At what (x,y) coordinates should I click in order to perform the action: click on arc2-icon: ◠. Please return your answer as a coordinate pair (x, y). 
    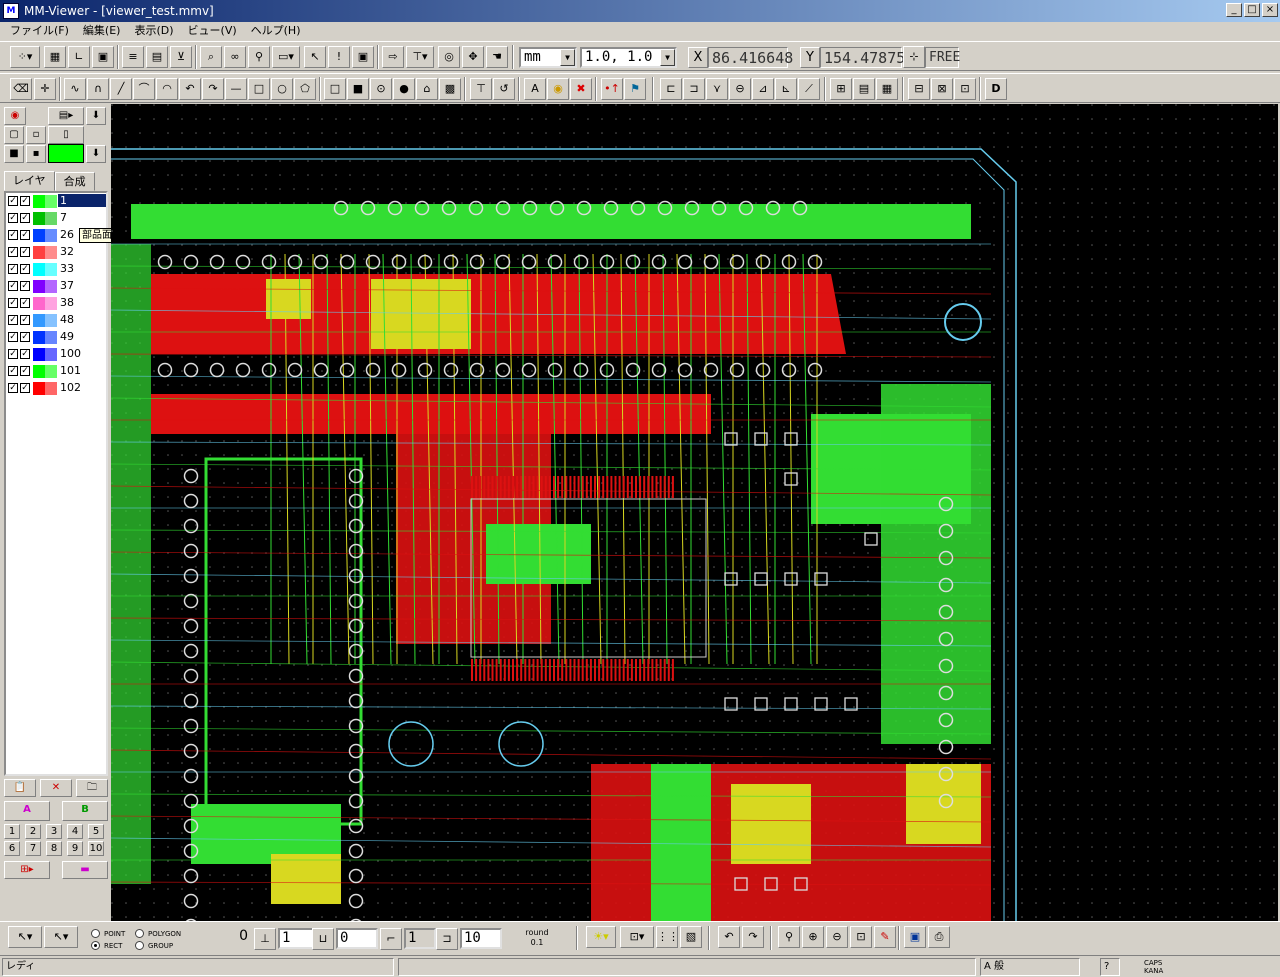
    Looking at the image, I should click on (167, 89).